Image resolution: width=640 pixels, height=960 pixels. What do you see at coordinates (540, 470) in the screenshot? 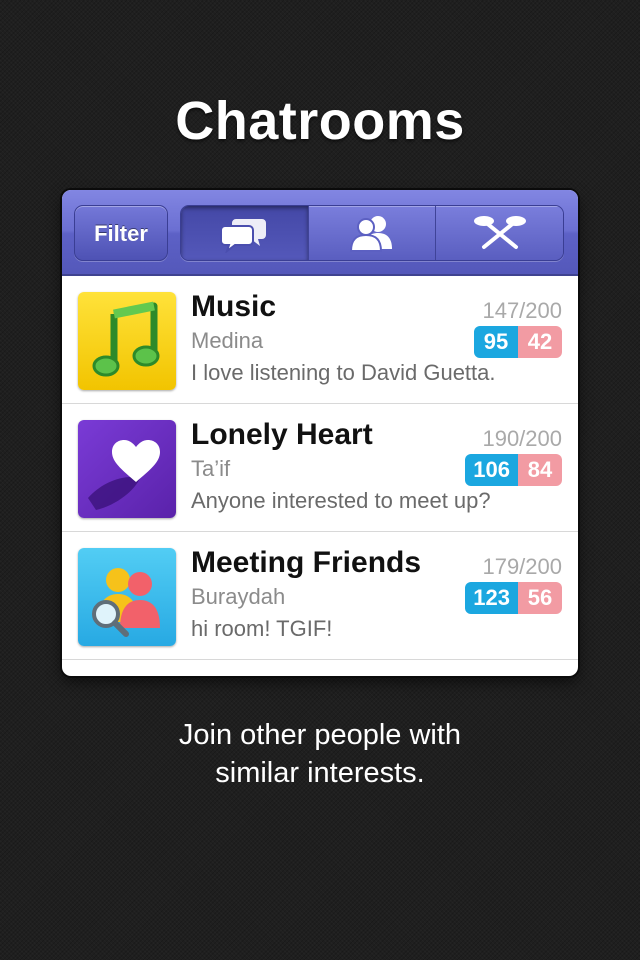
I see `female-count-badge: 84` at bounding box center [540, 470].